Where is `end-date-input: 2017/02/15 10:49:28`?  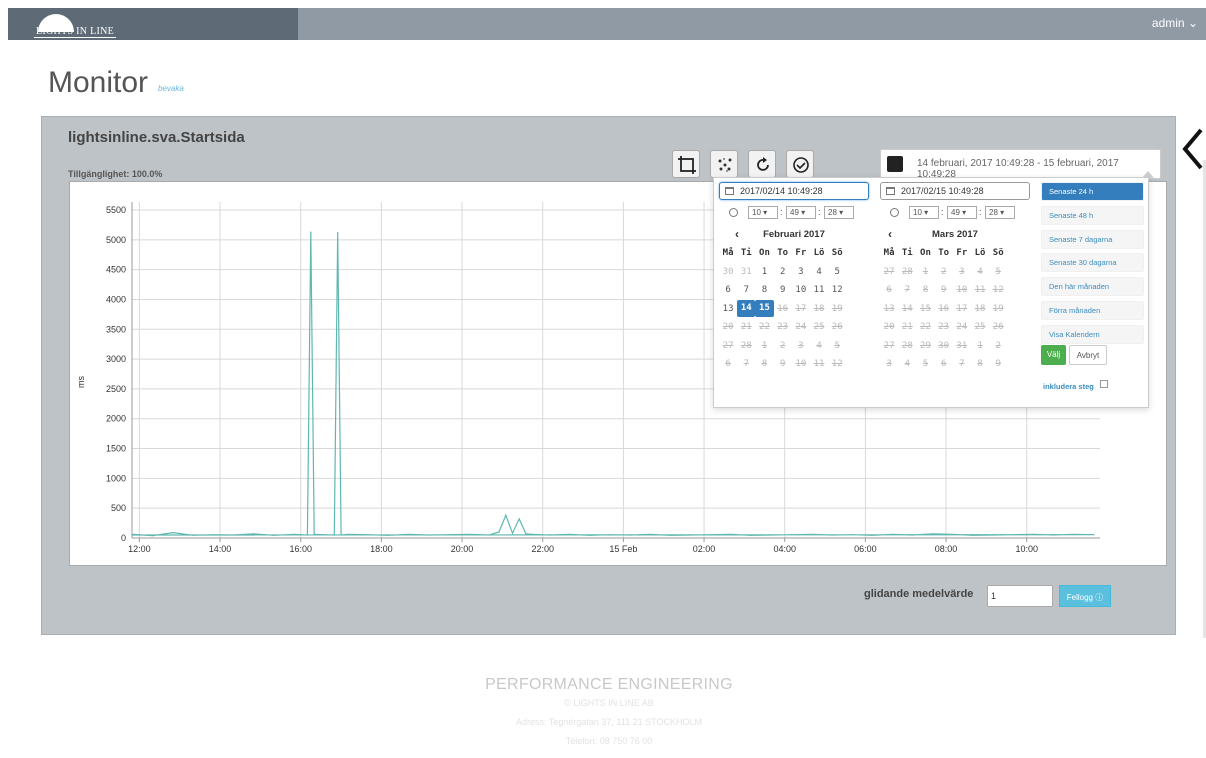 end-date-input: 2017/02/15 10:49:28 is located at coordinates (955, 191).